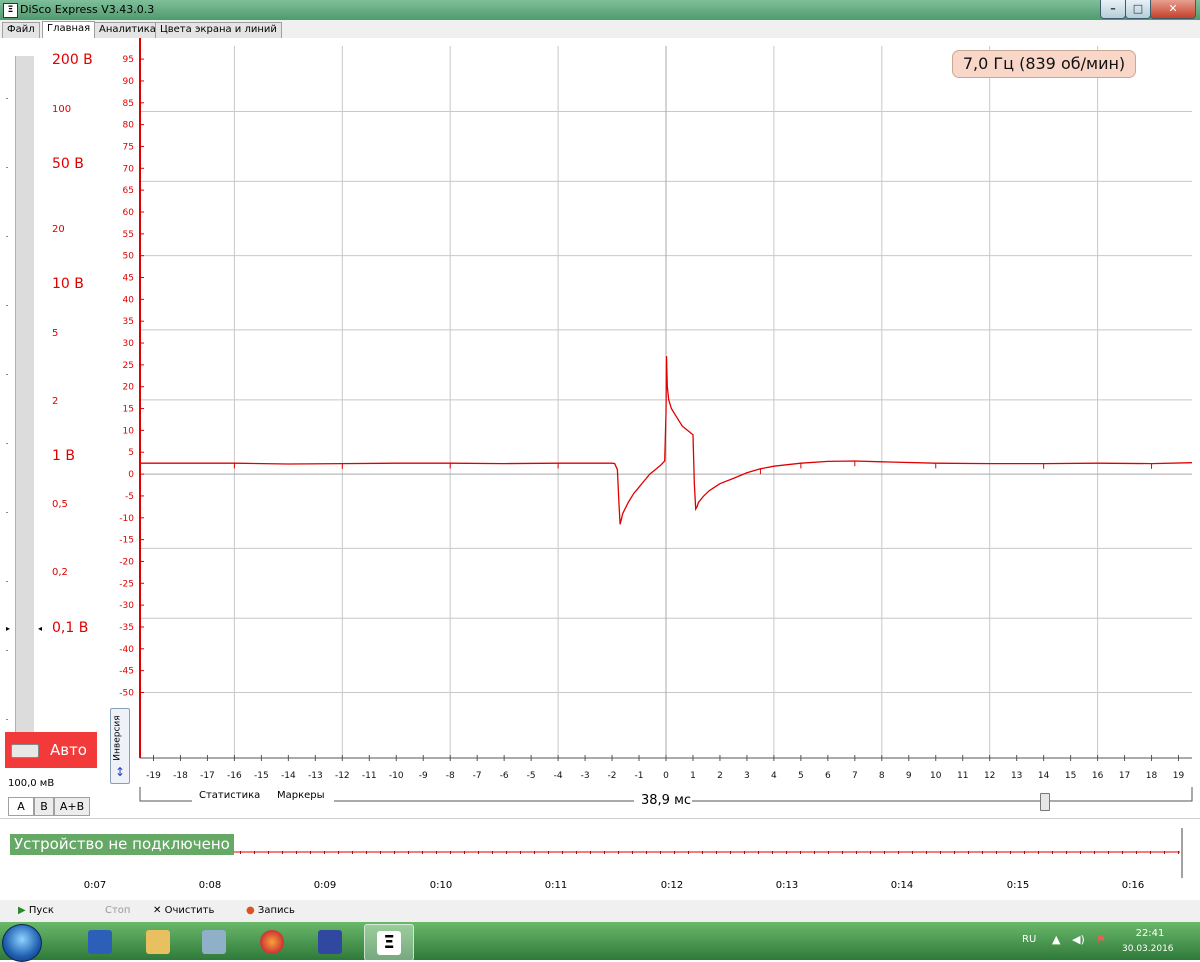 The width and height of the screenshot is (1200, 962). Describe the element at coordinates (22, 943) in the screenshot. I see `windows-start-button` at that location.